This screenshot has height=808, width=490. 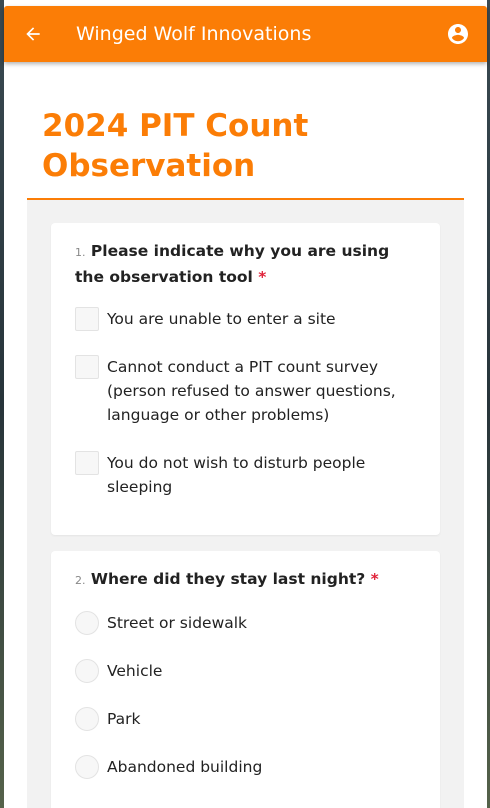 I want to click on back-button, so click(x=33, y=34).